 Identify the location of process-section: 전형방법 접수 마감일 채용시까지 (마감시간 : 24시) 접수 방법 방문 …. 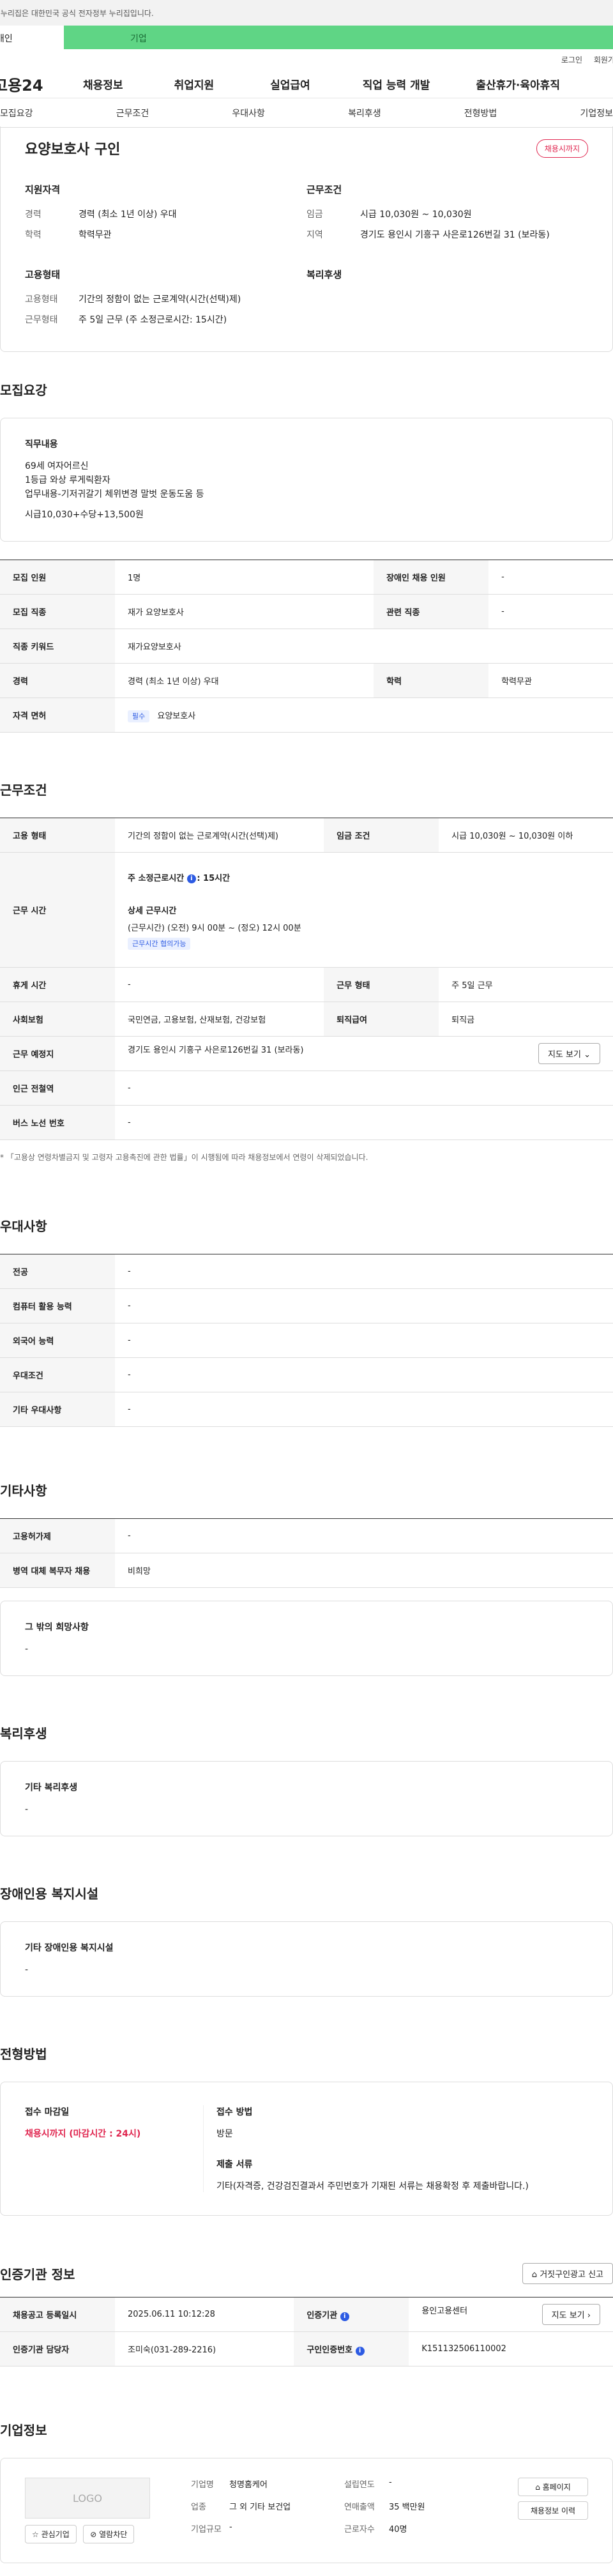
(306, 2130).